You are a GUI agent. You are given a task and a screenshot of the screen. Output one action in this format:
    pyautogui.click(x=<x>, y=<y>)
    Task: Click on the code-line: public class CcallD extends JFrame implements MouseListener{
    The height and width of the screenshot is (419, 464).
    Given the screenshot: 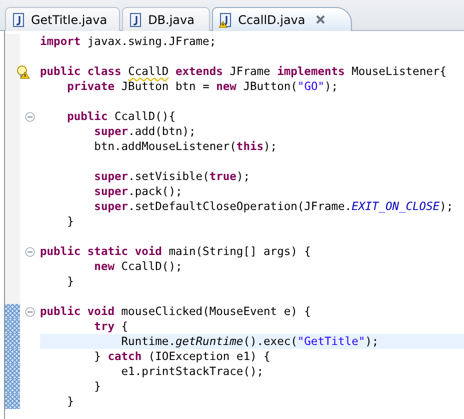 What is the action you would take?
    pyautogui.click(x=244, y=71)
    